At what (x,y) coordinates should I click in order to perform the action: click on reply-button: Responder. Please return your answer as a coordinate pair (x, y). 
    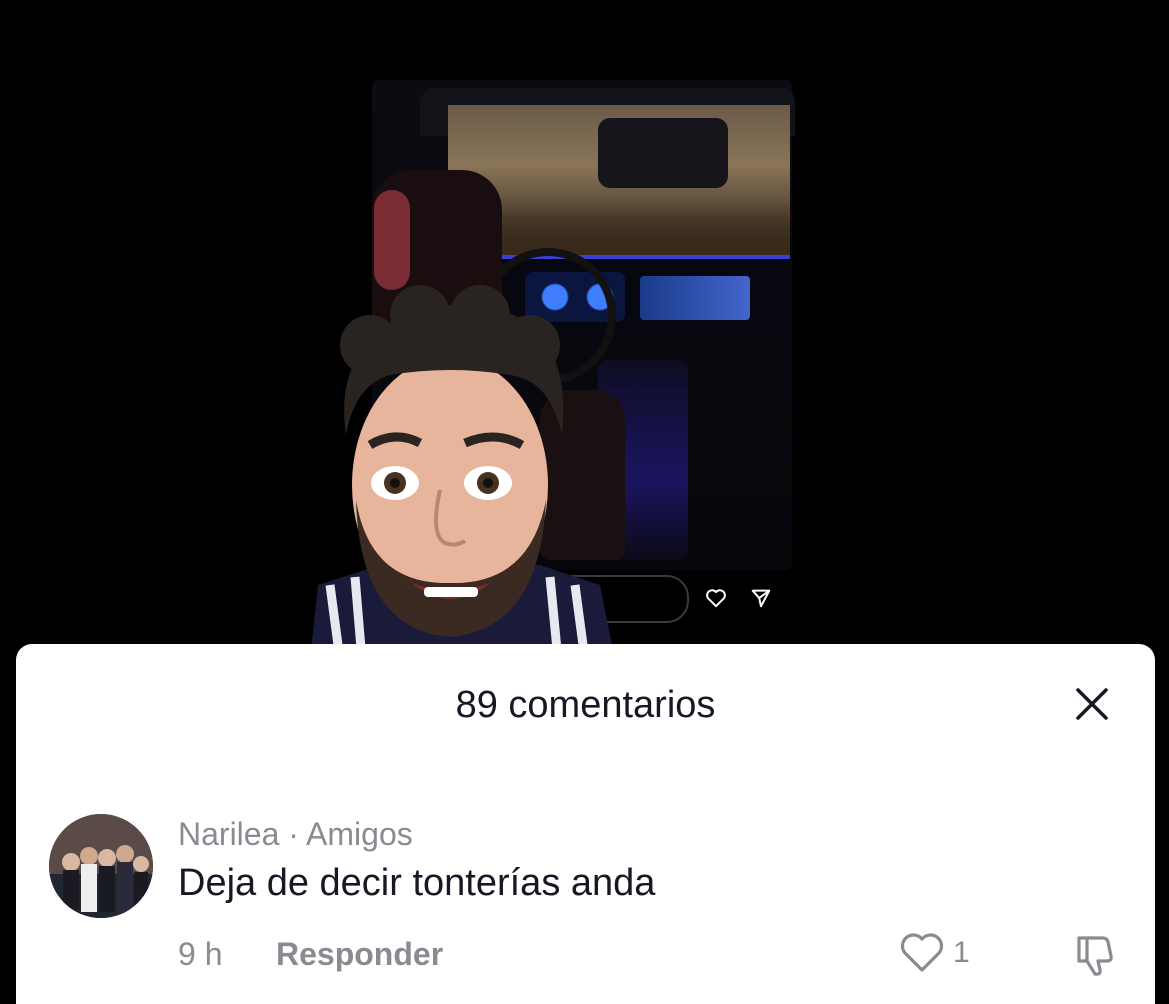
    Looking at the image, I should click on (359, 954).